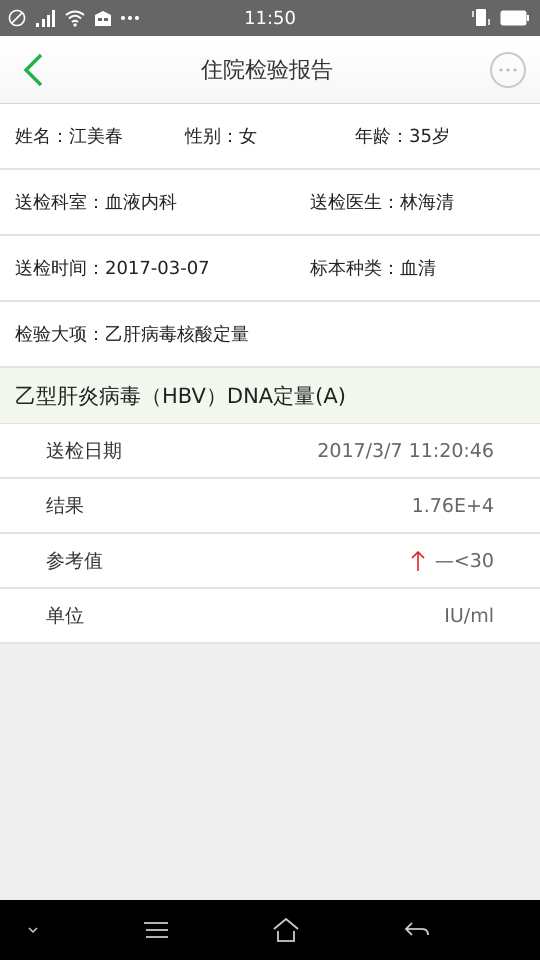 The height and width of the screenshot is (960, 540). Describe the element at coordinates (17, 18) in the screenshot. I see `blocked-icon` at that location.